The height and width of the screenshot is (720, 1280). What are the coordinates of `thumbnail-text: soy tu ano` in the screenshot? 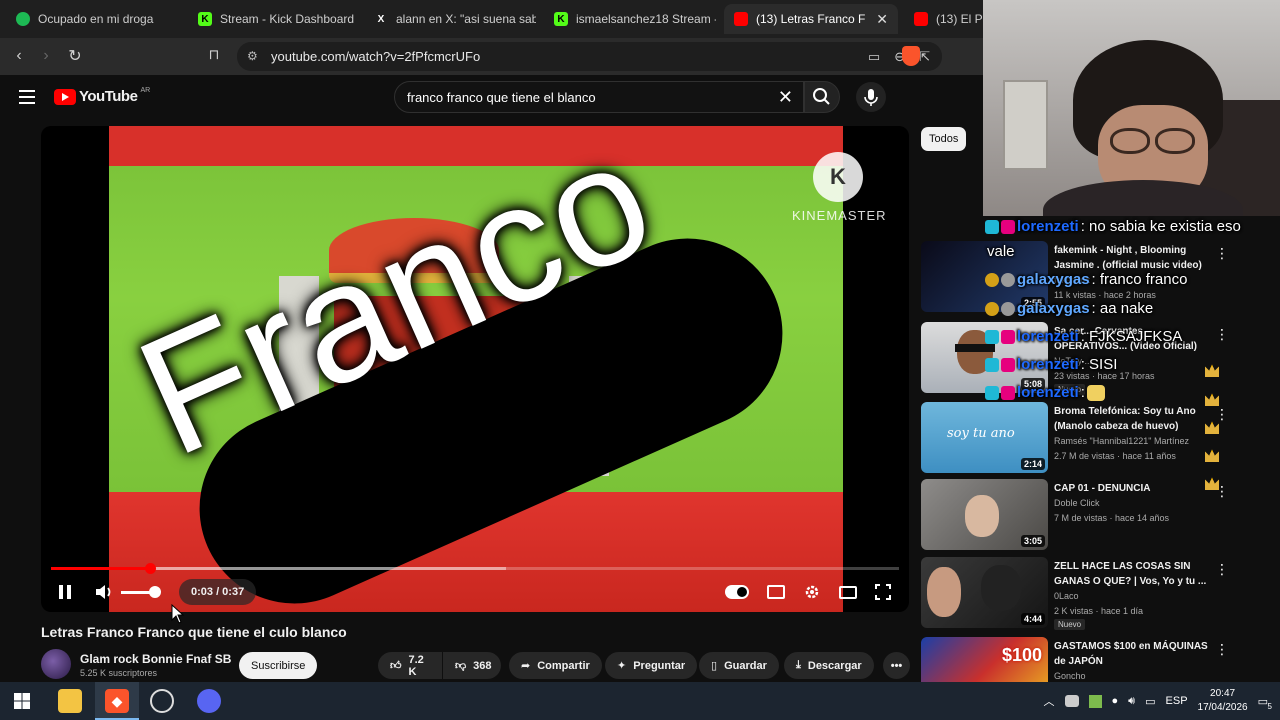 It's located at (981, 433).